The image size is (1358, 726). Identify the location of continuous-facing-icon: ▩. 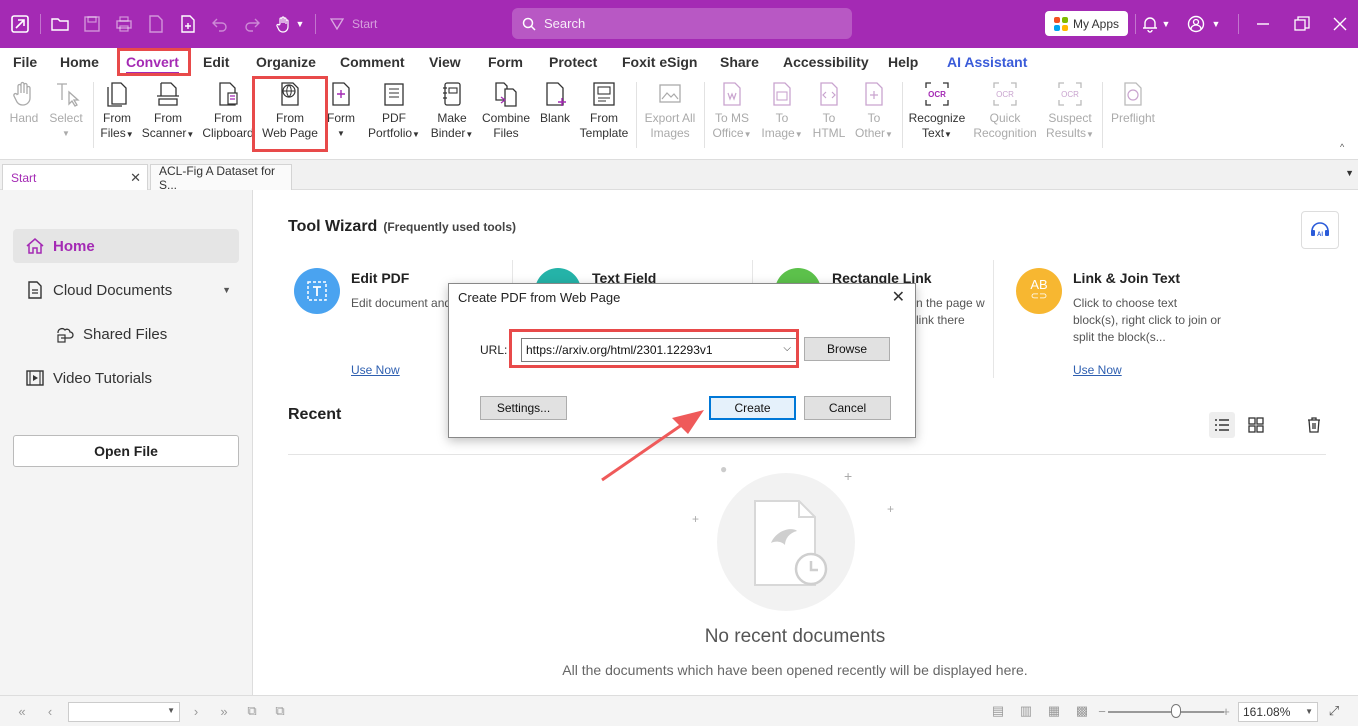
(1082, 711).